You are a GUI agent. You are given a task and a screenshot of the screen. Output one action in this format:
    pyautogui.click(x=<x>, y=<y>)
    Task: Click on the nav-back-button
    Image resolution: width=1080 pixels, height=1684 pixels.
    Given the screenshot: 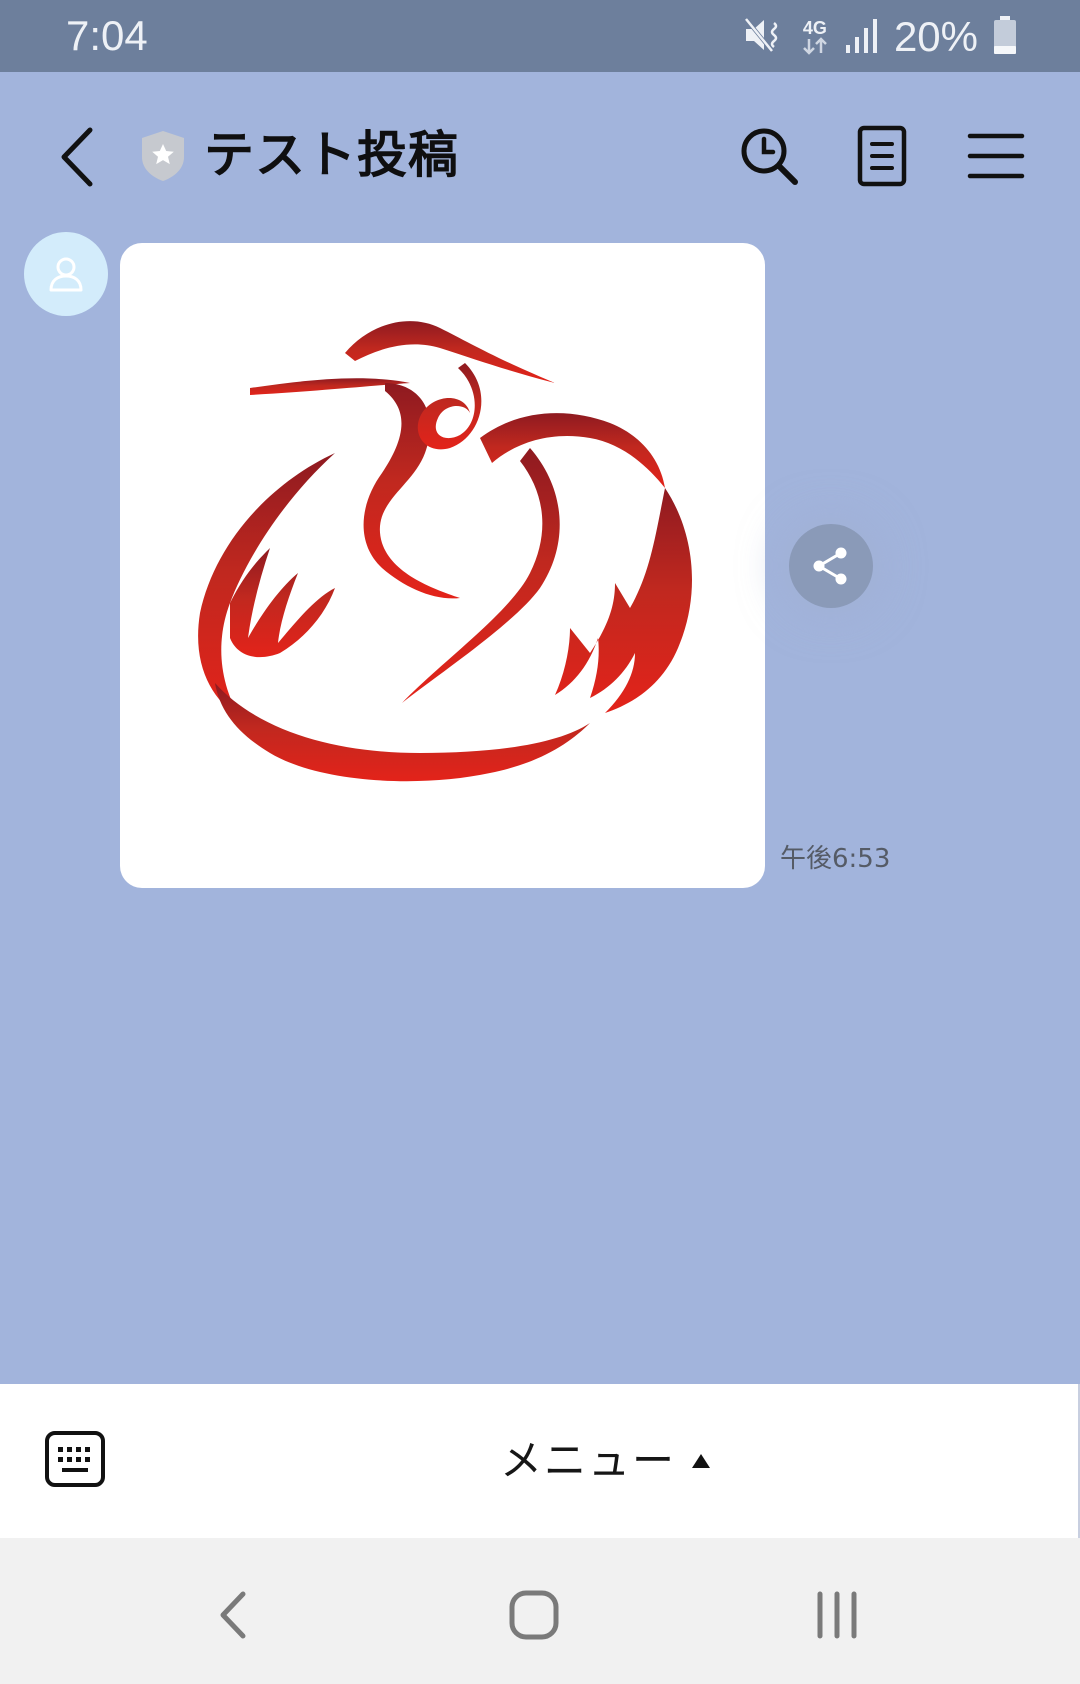 What is the action you would take?
    pyautogui.click(x=233, y=1615)
    